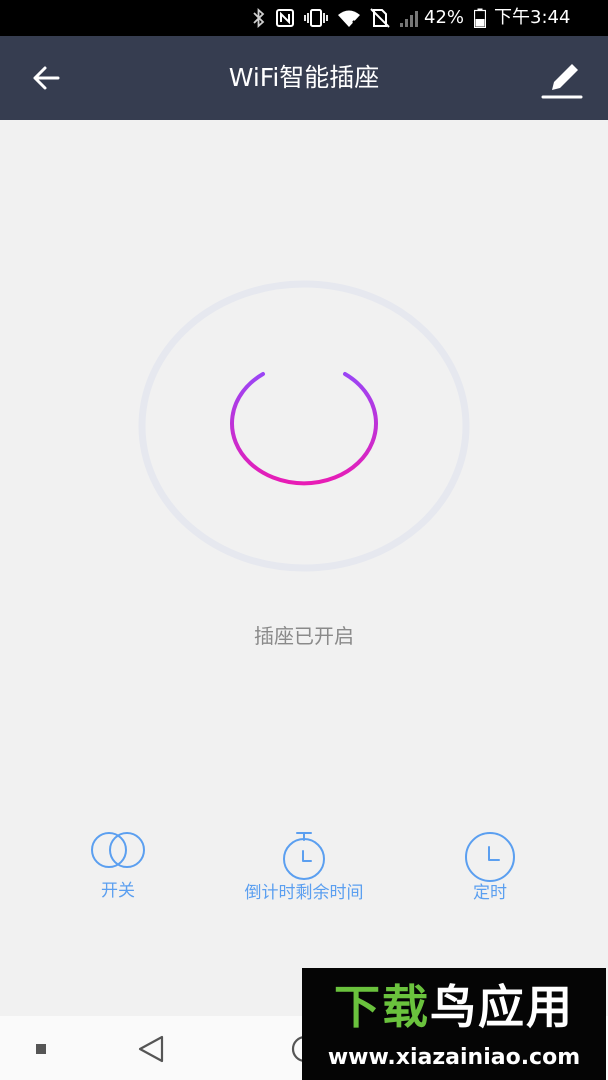  I want to click on switch-label: 开关, so click(118, 891).